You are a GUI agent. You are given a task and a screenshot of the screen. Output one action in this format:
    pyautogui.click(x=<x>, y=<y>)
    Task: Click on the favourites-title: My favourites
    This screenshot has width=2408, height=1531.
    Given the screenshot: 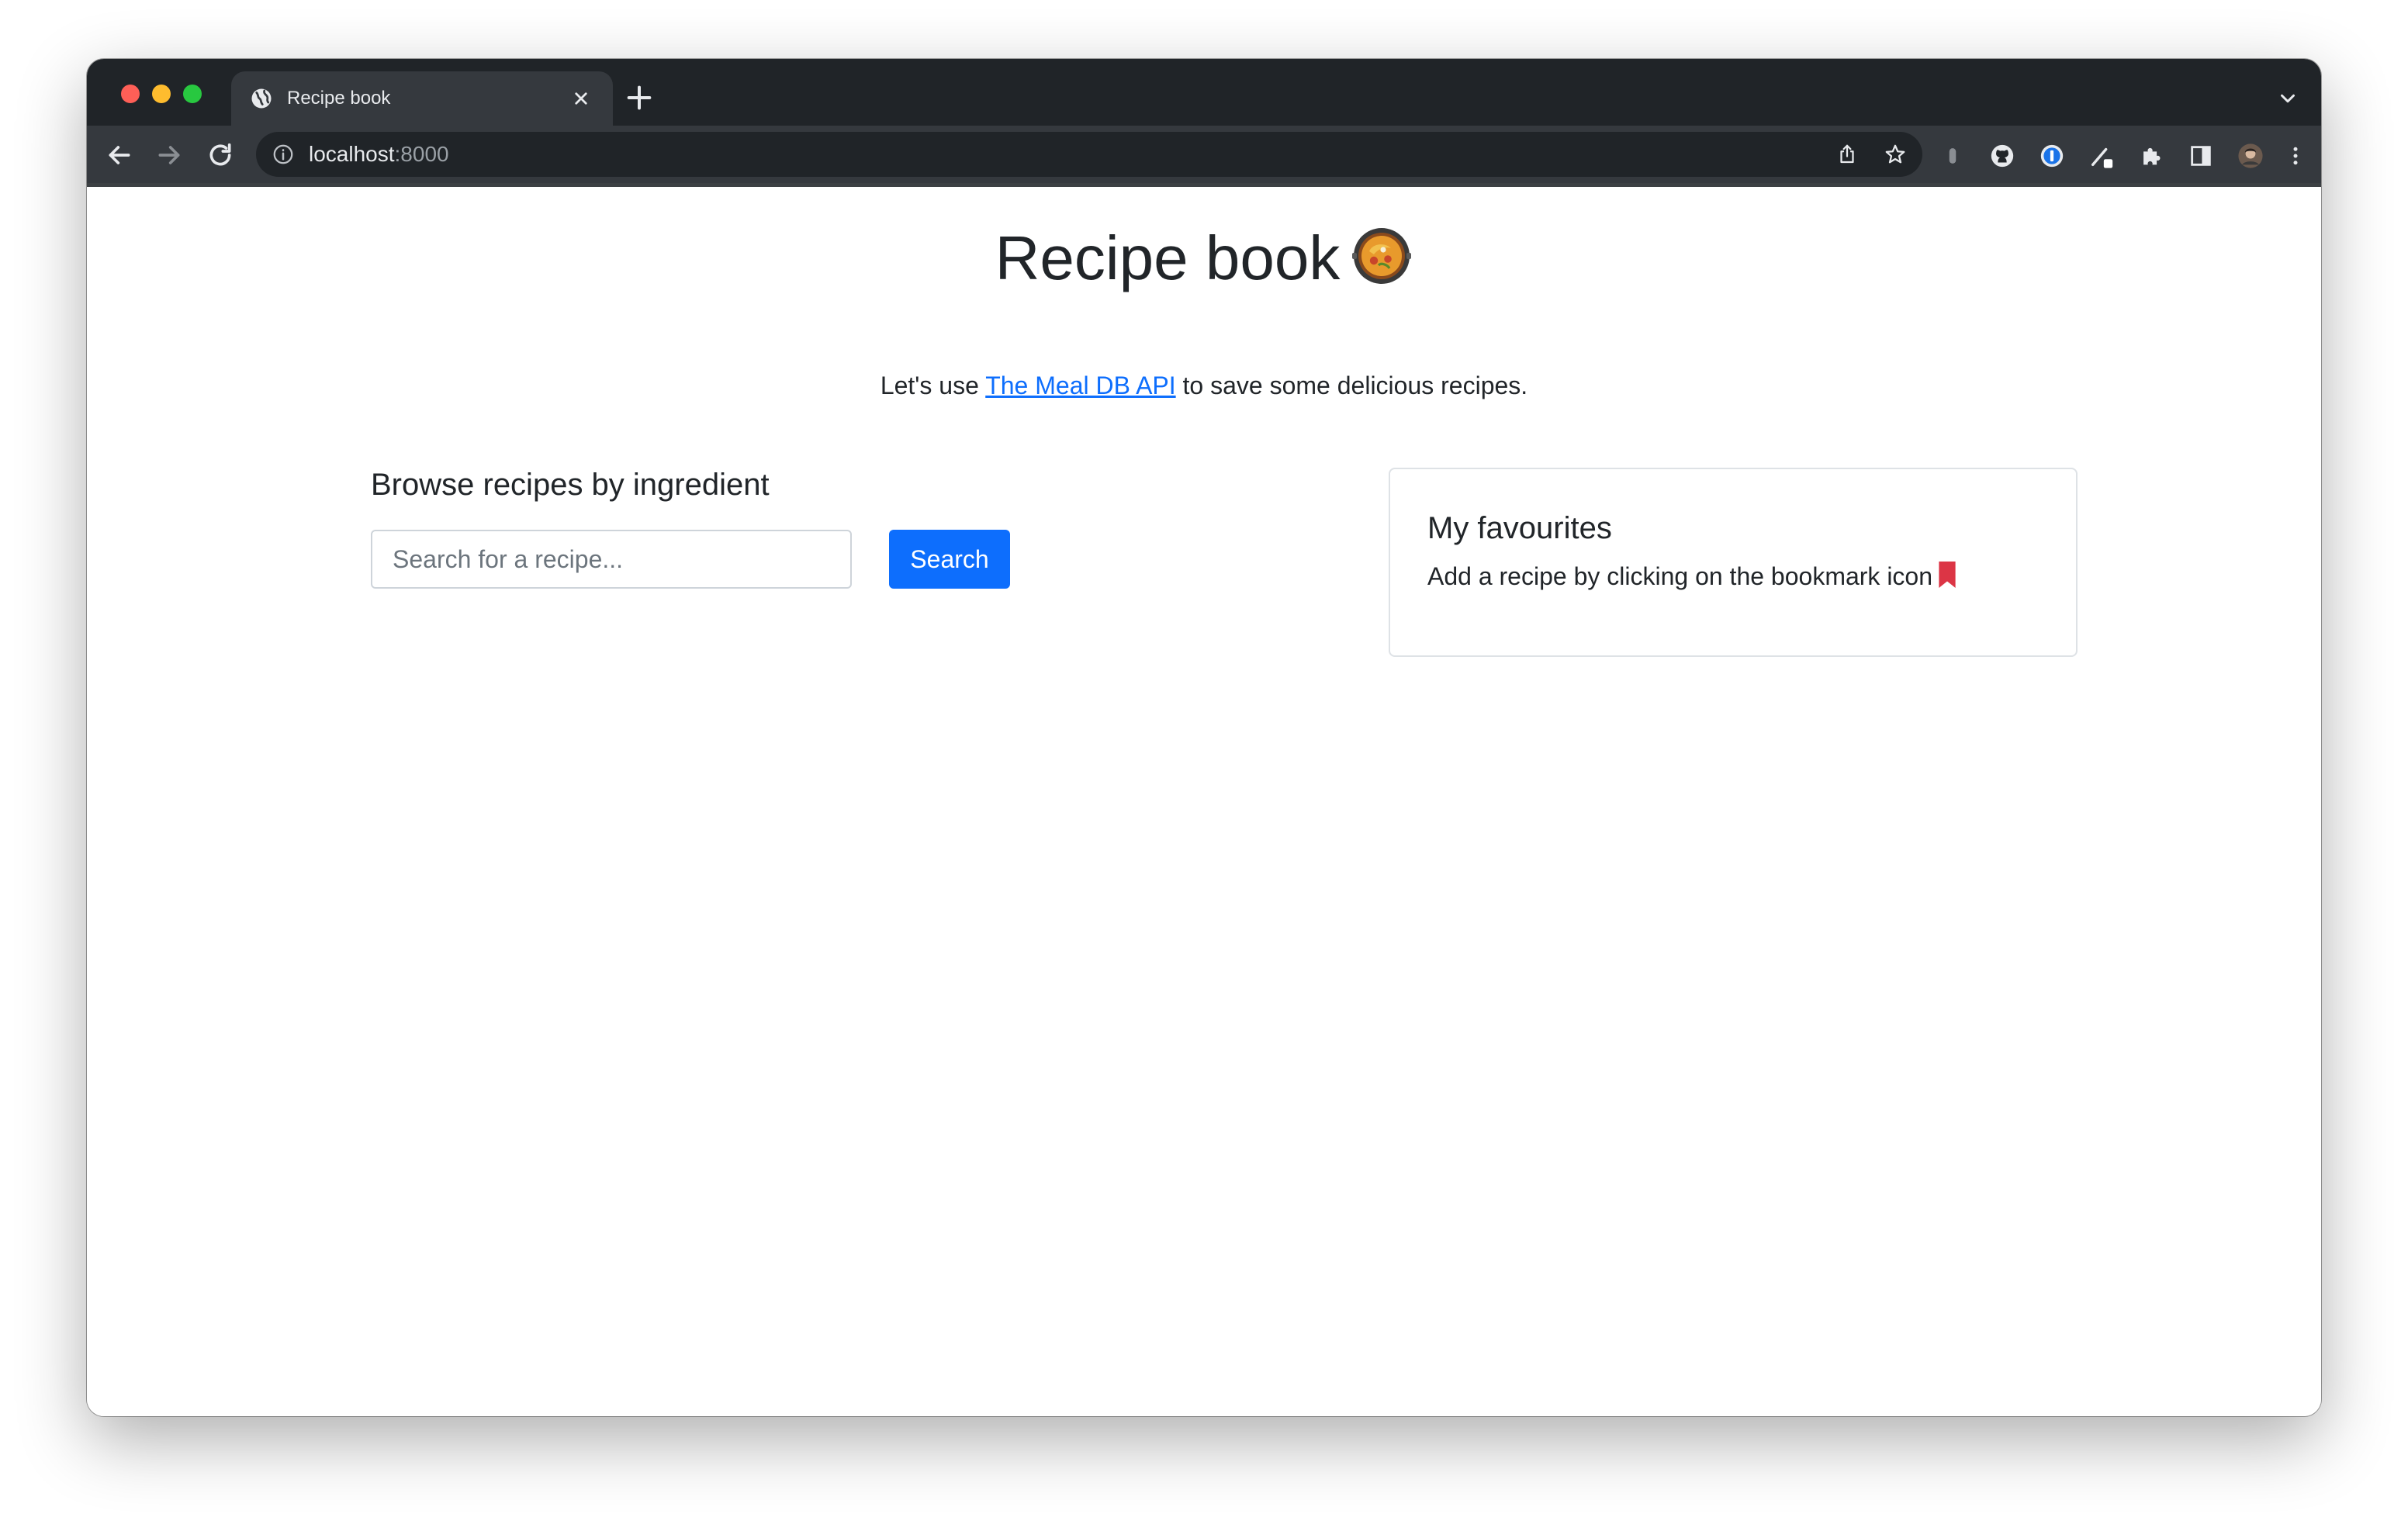 What is the action you would take?
    pyautogui.click(x=1519, y=528)
    